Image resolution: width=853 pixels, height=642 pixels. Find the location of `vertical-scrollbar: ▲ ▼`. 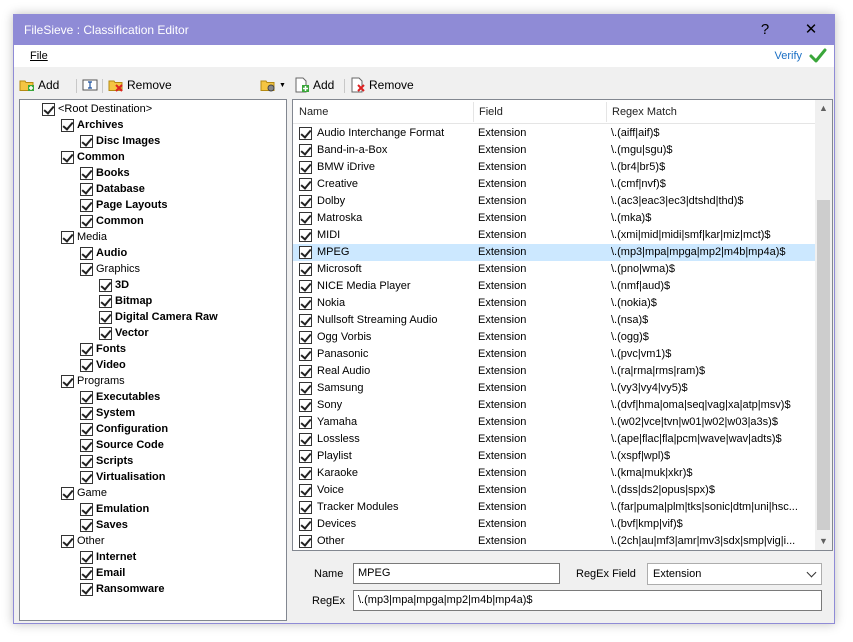

vertical-scrollbar: ▲ ▼ is located at coordinates (823, 325).